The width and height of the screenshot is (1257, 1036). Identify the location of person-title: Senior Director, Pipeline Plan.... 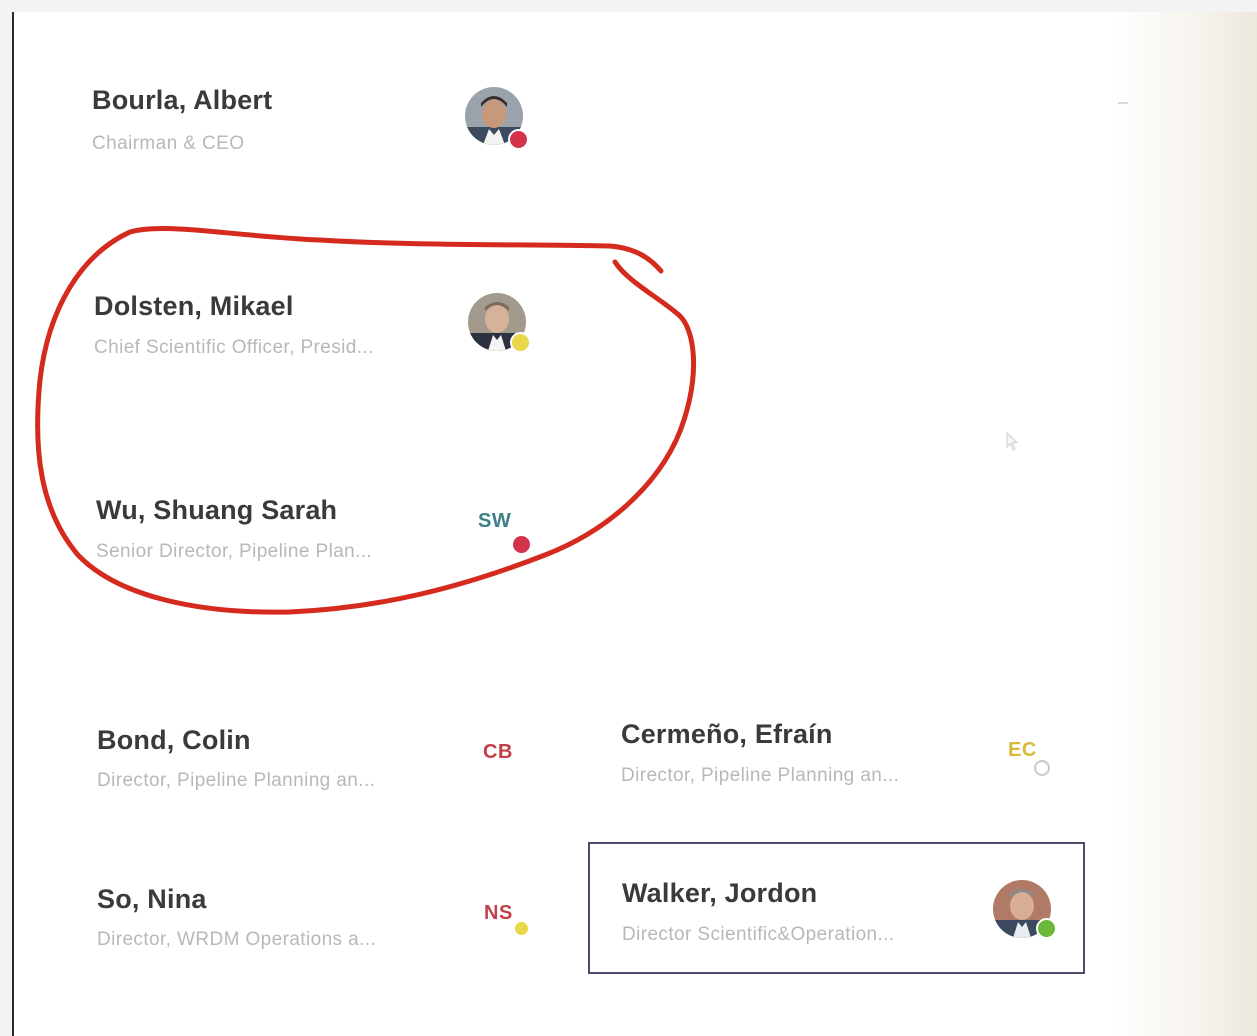
(234, 551).